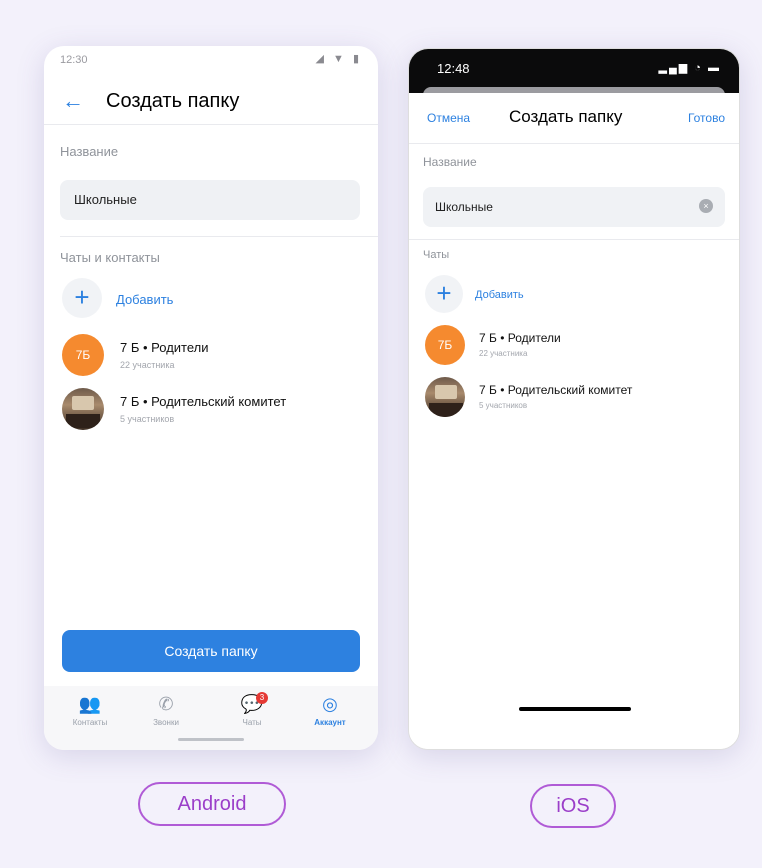 Image resolution: width=762 pixels, height=868 pixels. Describe the element at coordinates (166, 704) in the screenshot. I see `phone-icon: ✆` at that location.